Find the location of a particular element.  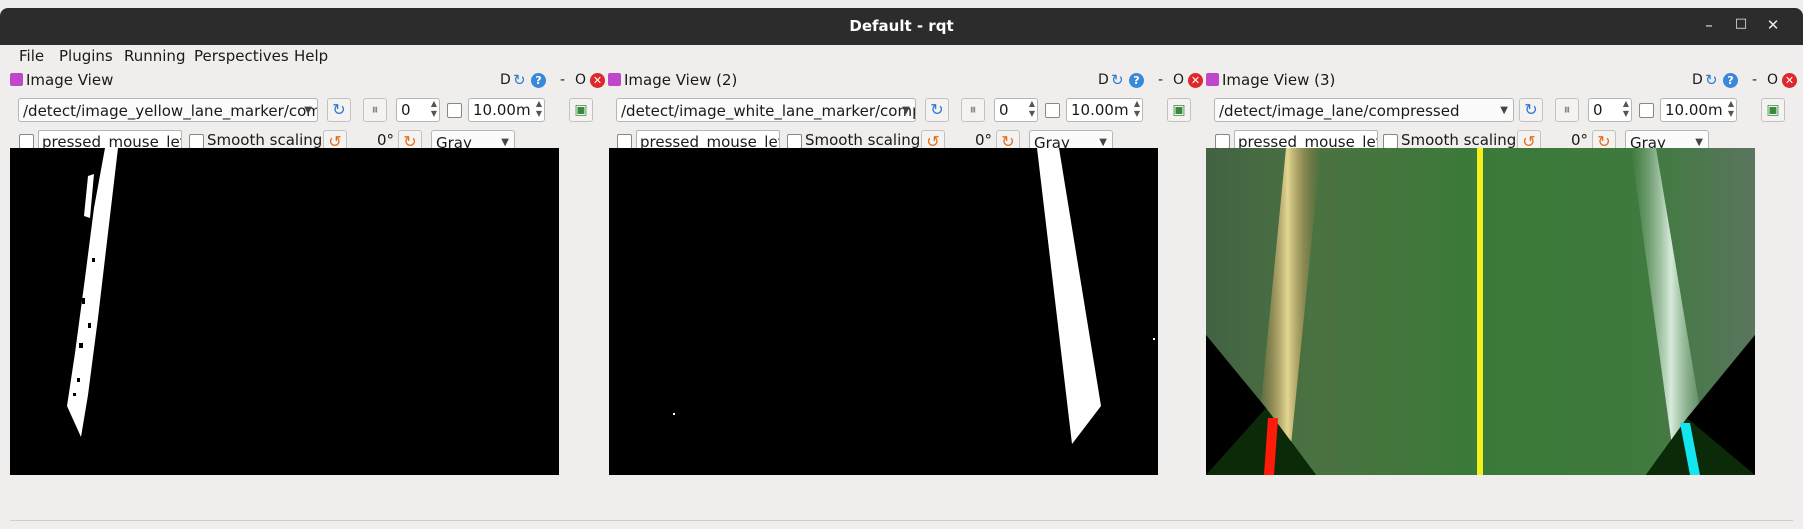

divider is located at coordinates (901, 520).